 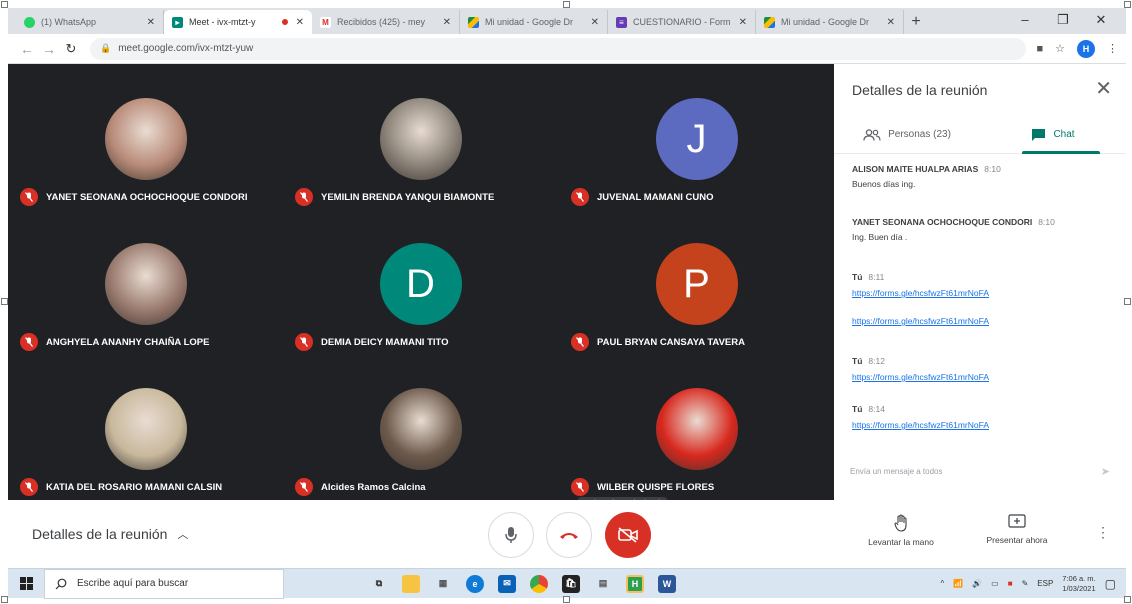 I want to click on participant-name: KATIA DEL ROSARIO MAMANI CALSIN, so click(x=134, y=487).